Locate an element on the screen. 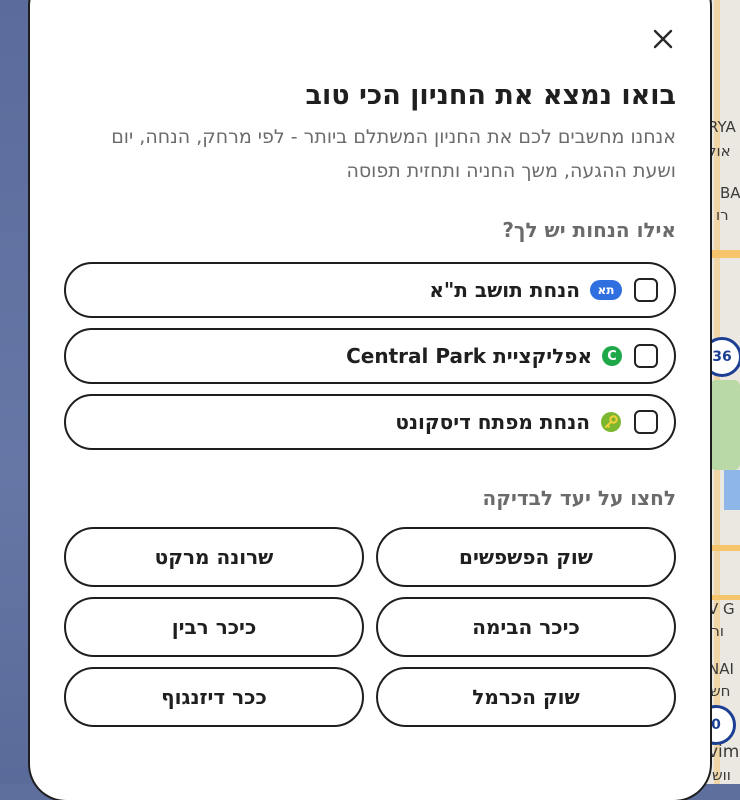 The width and height of the screenshot is (740, 800). discount-option-discount-key: הנחת מפתח דיסקונט is located at coordinates (370, 422).